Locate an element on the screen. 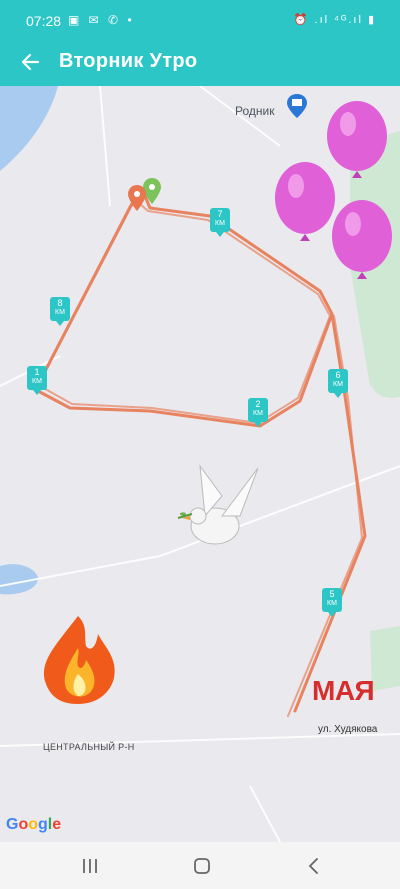  km-marker-6: 6 КМ is located at coordinates (338, 383).